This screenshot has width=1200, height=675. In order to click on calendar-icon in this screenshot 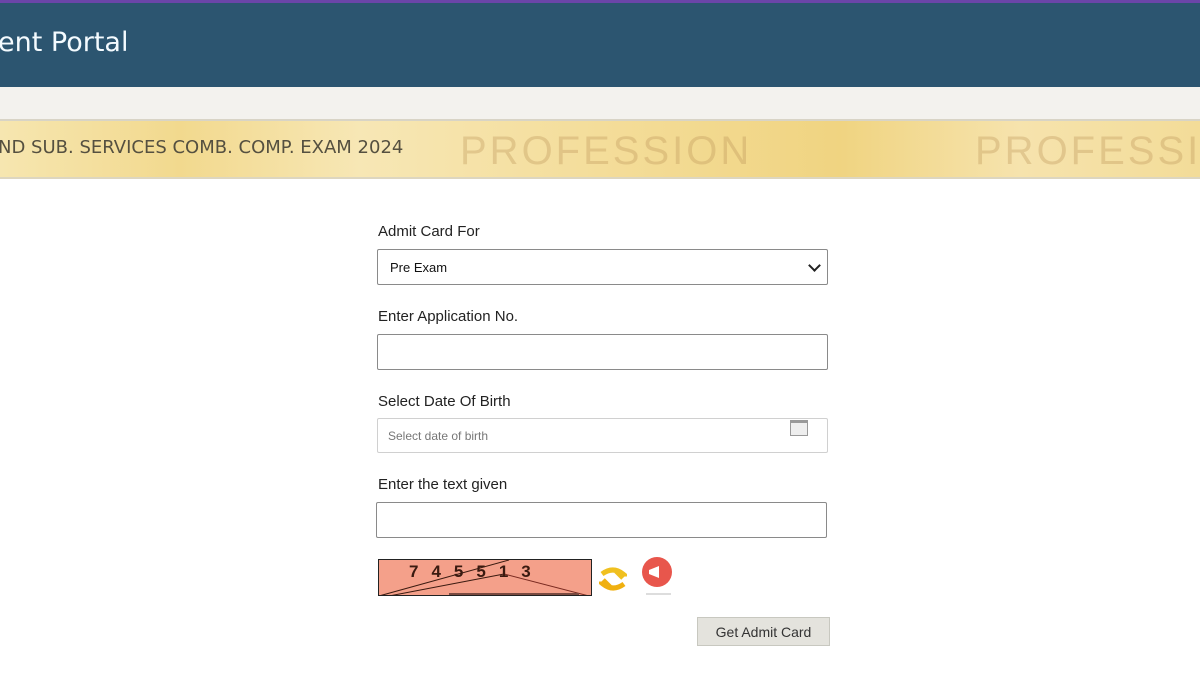, I will do `click(799, 428)`.